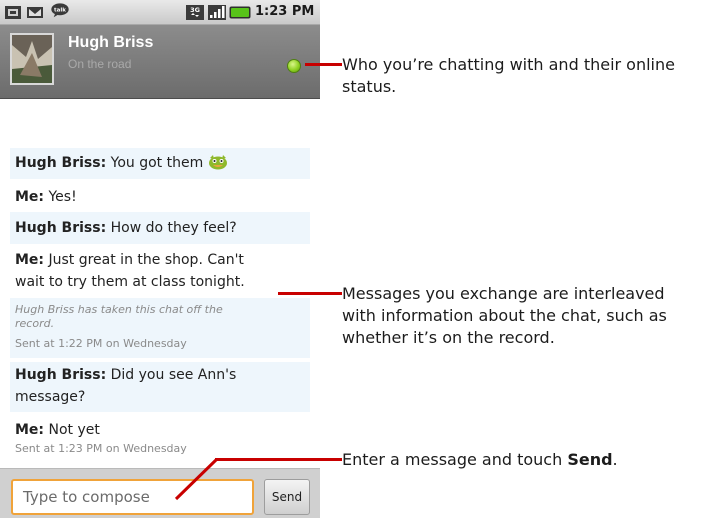 The image size is (723, 518). I want to click on avatar, so click(32, 59).